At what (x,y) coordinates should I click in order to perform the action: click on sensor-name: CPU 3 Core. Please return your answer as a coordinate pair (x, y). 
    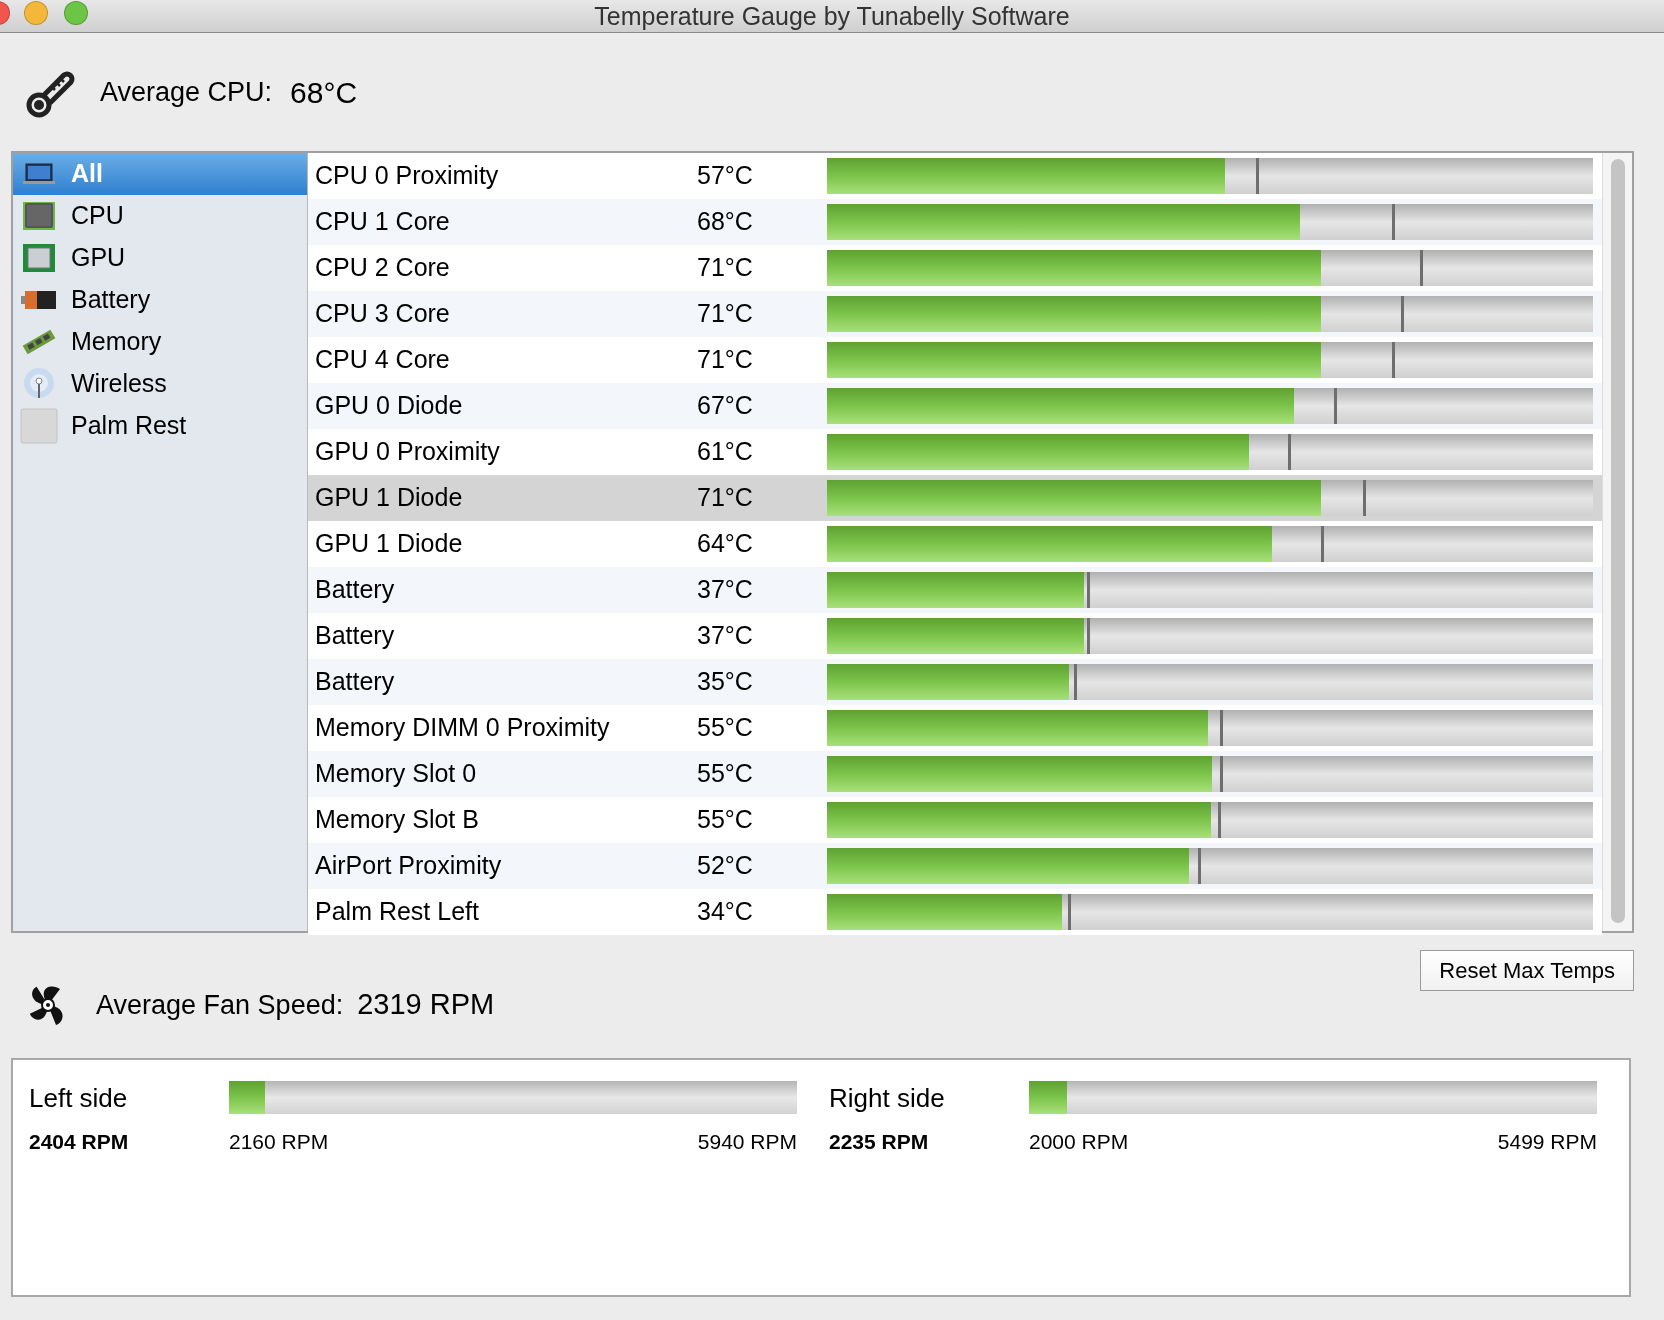
    Looking at the image, I should click on (382, 314).